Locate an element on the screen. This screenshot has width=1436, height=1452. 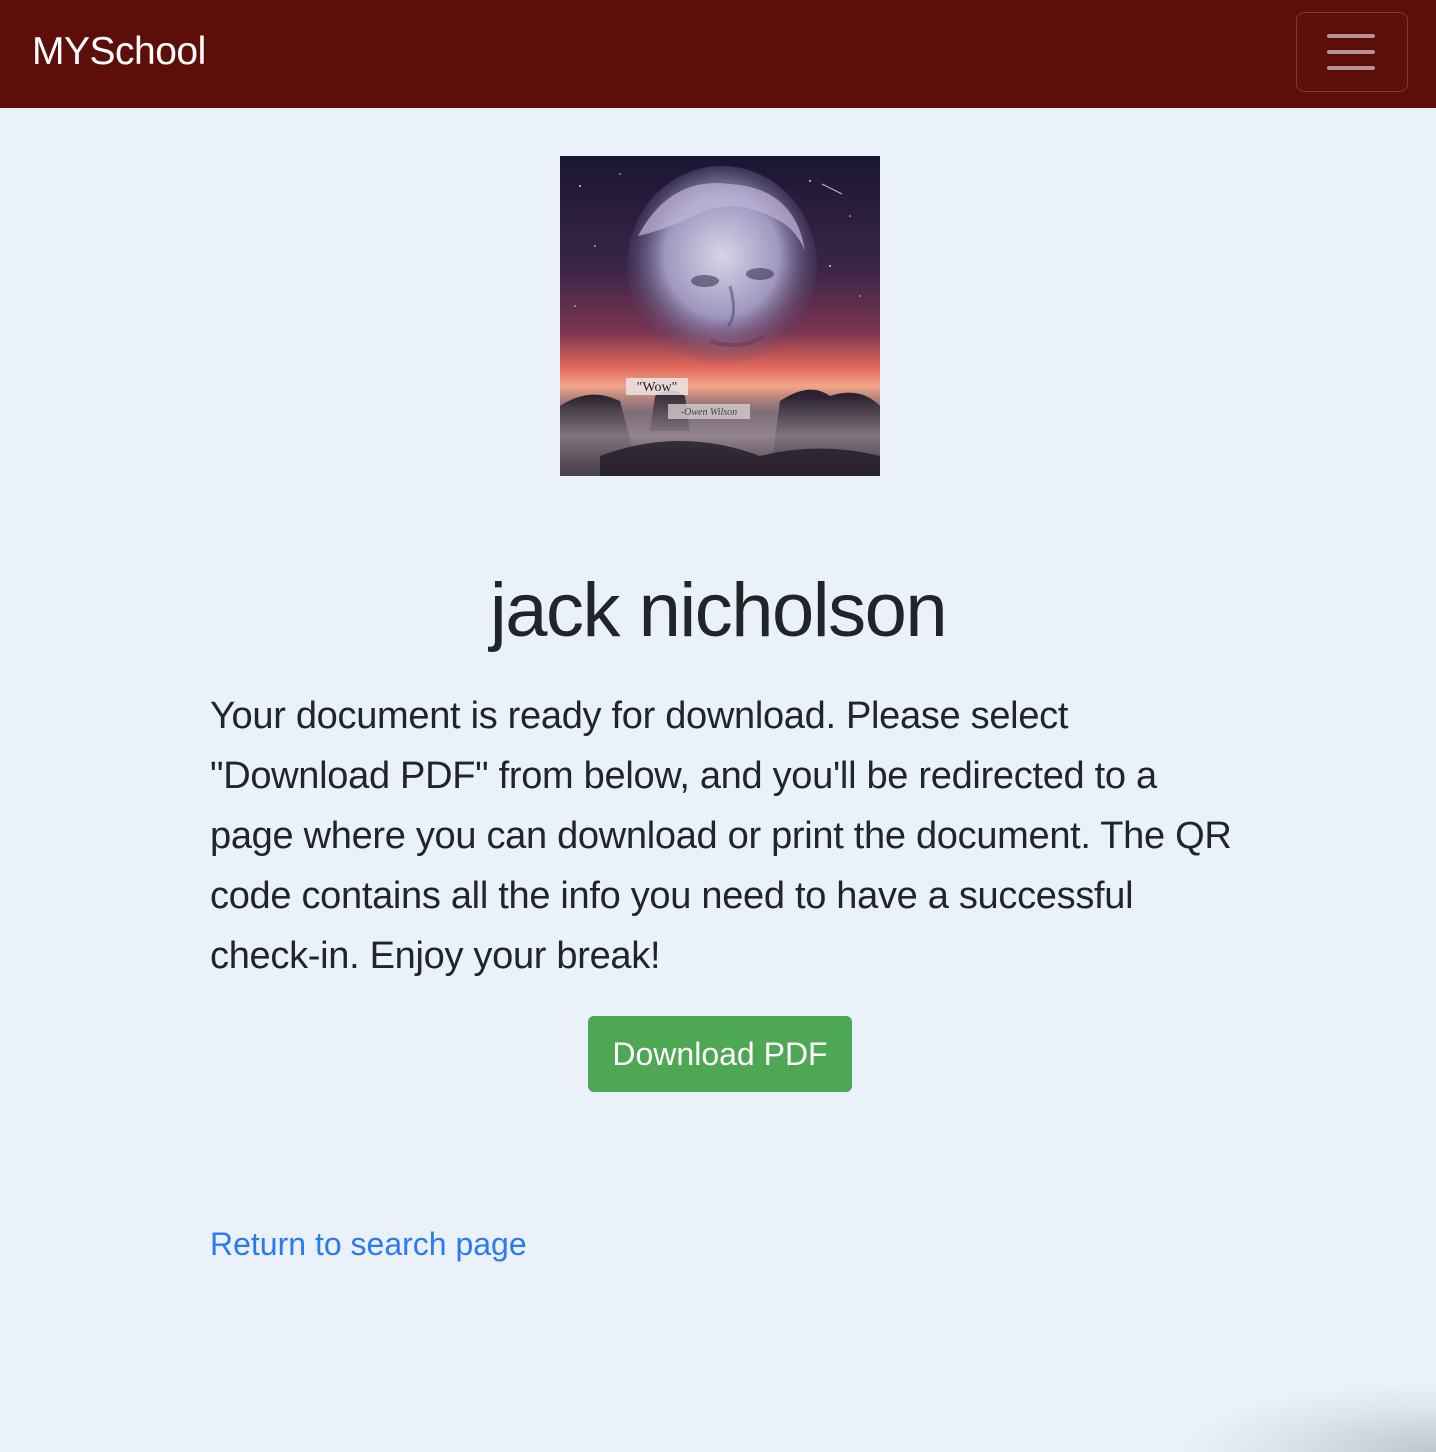
download-pdf-button: Download PDF is located at coordinates (720, 1054).